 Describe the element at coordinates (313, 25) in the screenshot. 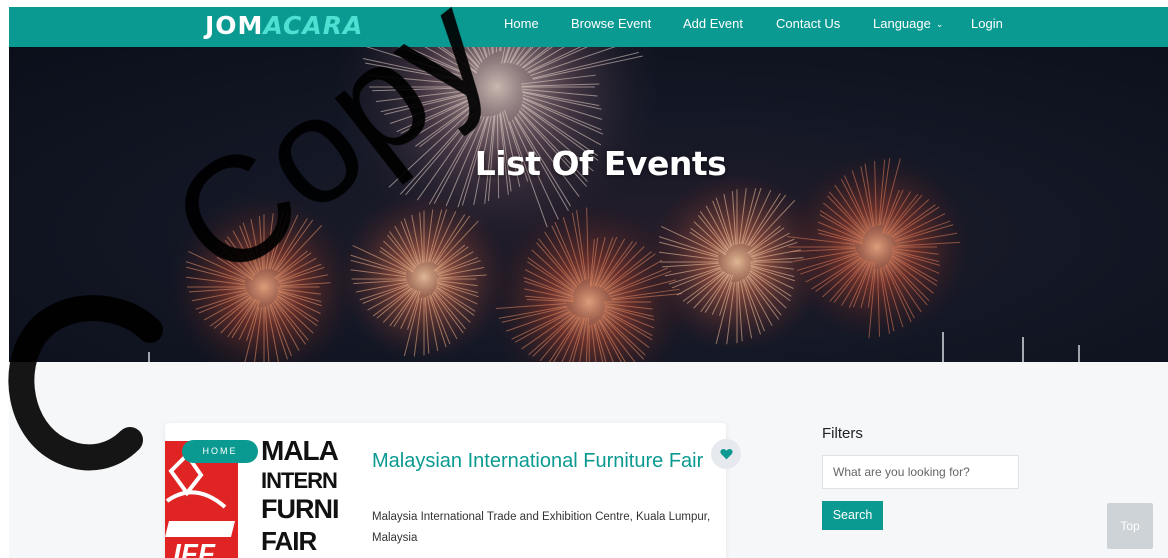

I see `logo-part-acara: ACARA` at that location.